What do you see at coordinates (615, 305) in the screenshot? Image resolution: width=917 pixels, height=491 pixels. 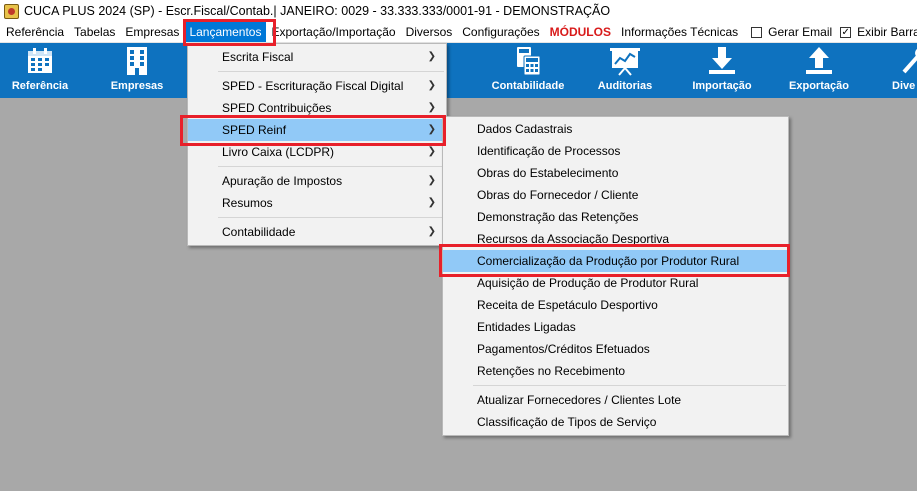 I see `submenu-item-receita-espetaculo: Receita de Espetáculo Desportivo` at bounding box center [615, 305].